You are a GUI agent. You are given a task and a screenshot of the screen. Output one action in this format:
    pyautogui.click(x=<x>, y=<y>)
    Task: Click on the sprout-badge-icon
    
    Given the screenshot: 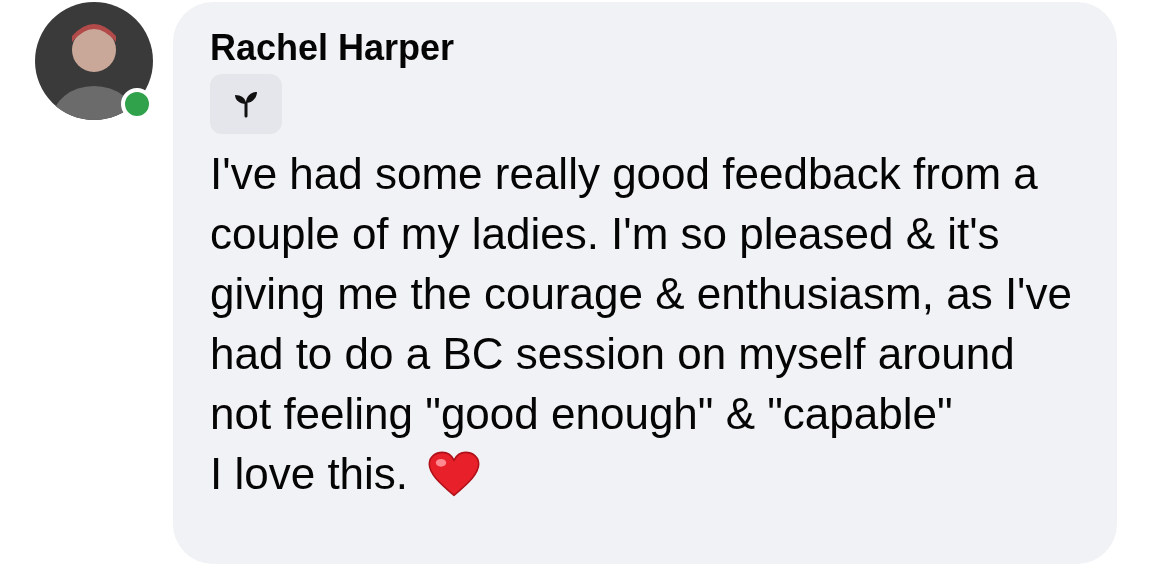 What is the action you would take?
    pyautogui.click(x=246, y=104)
    